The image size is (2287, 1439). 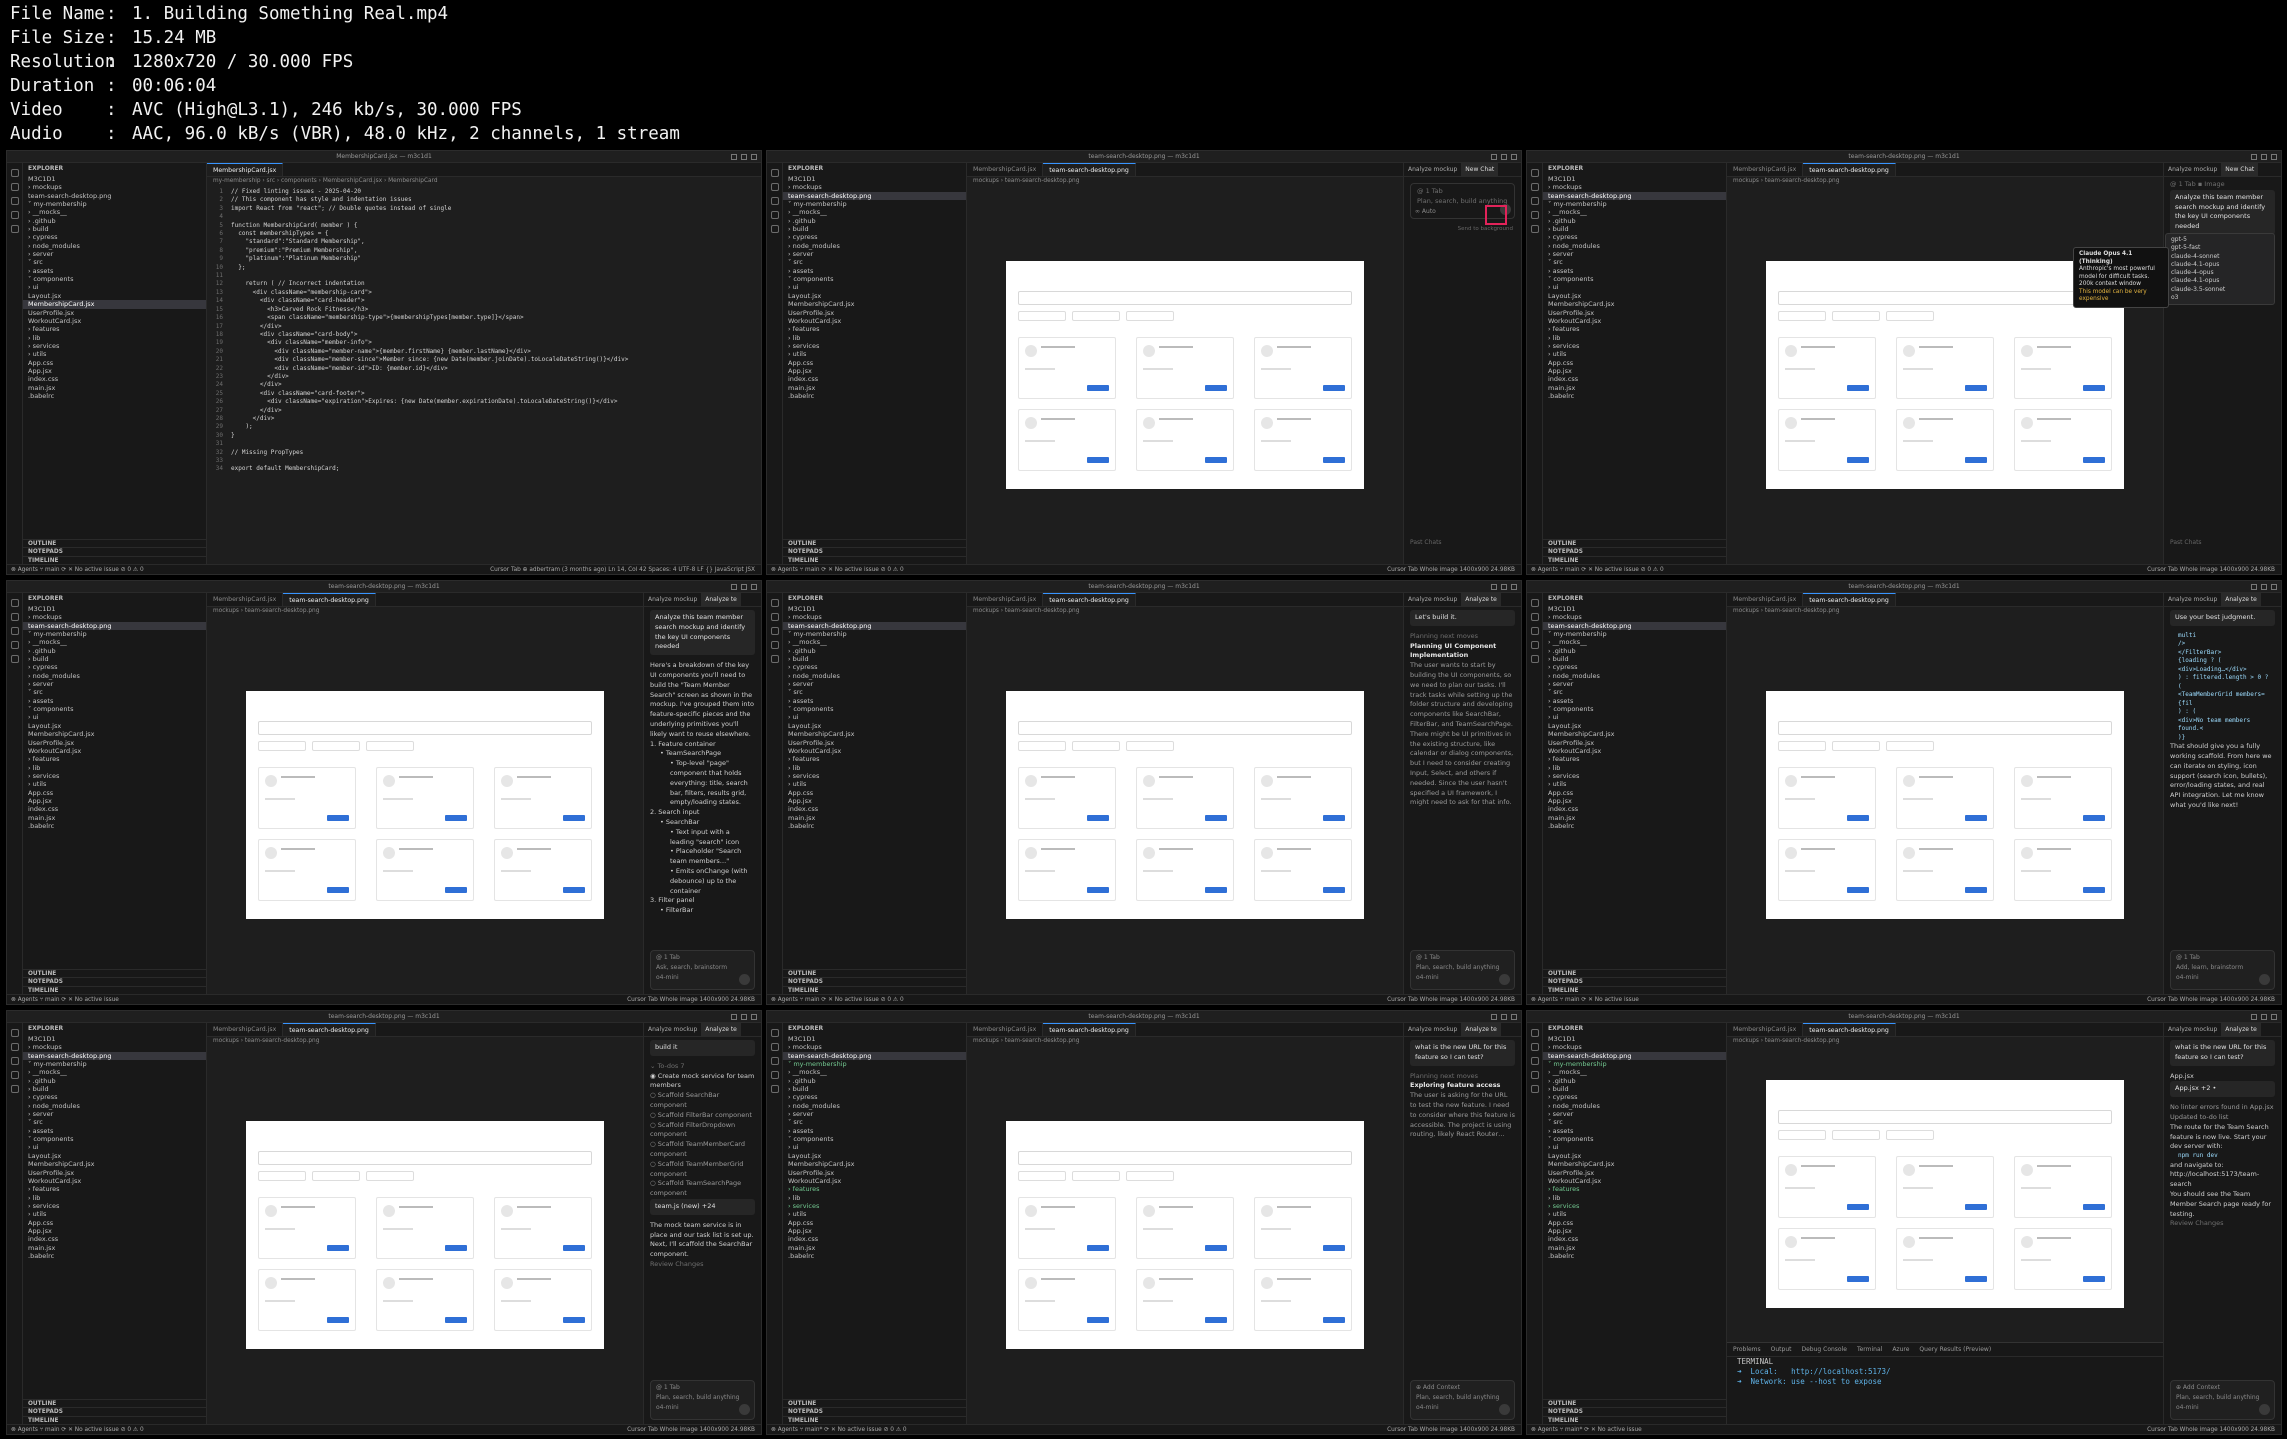 What do you see at coordinates (1955, 1349) in the screenshot?
I see `terminal-tab: Query Results (Preview)` at bounding box center [1955, 1349].